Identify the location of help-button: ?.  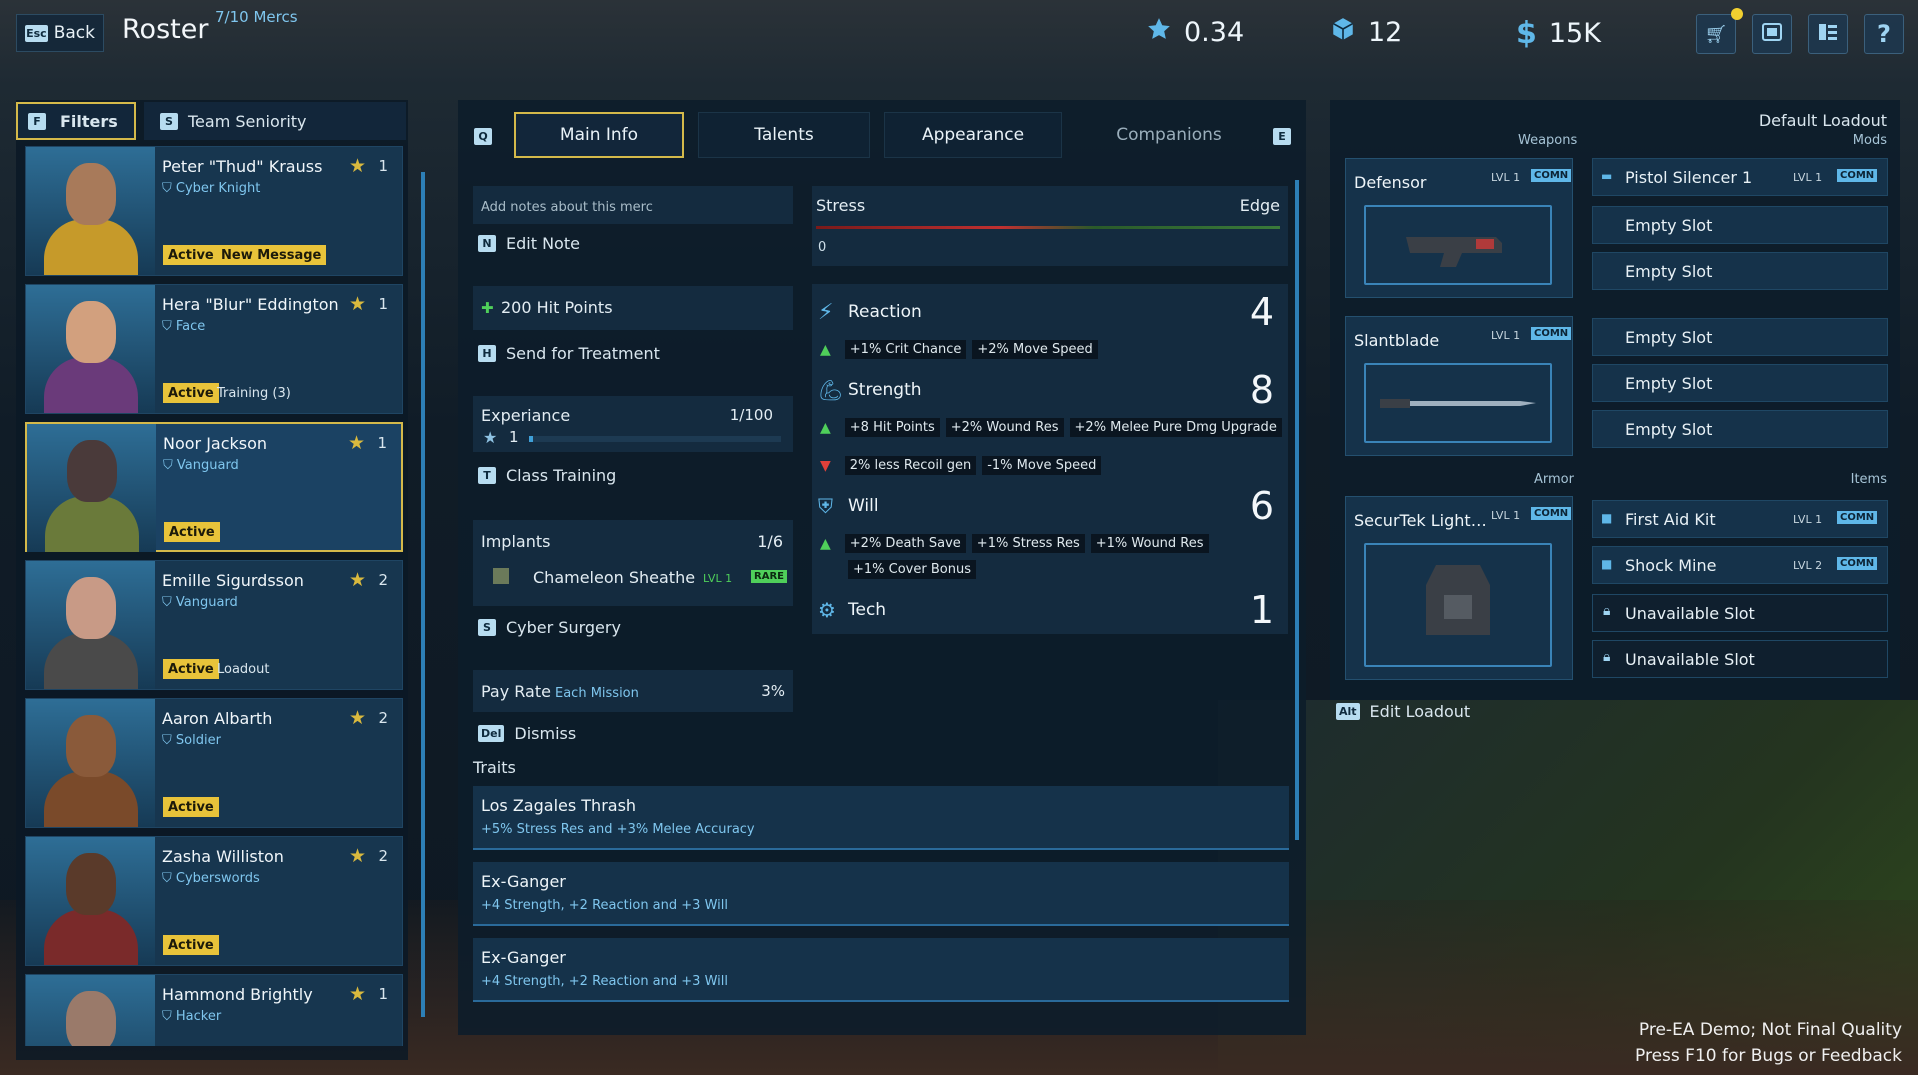
(1884, 34).